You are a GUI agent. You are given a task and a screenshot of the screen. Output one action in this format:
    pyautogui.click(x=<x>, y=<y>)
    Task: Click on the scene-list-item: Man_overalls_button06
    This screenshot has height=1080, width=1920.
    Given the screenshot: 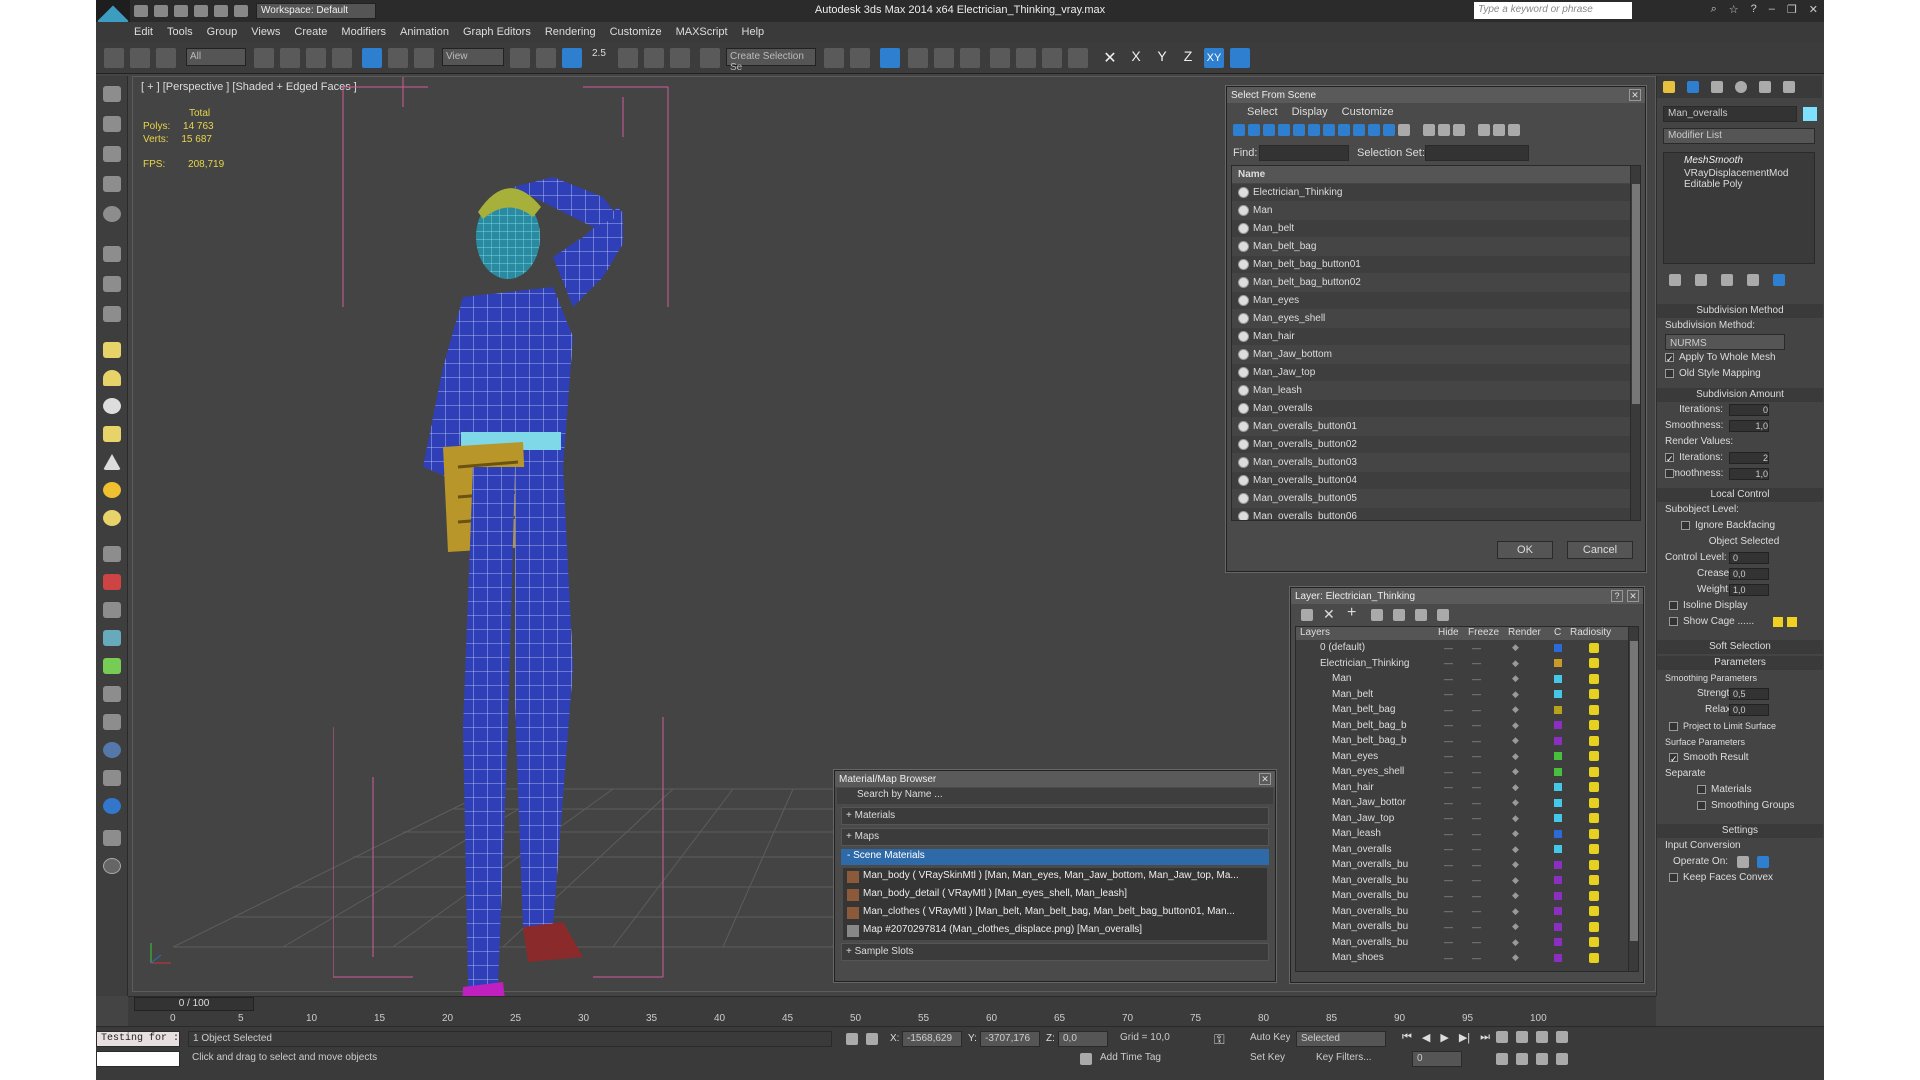 What is the action you would take?
    pyautogui.click(x=1436, y=514)
    